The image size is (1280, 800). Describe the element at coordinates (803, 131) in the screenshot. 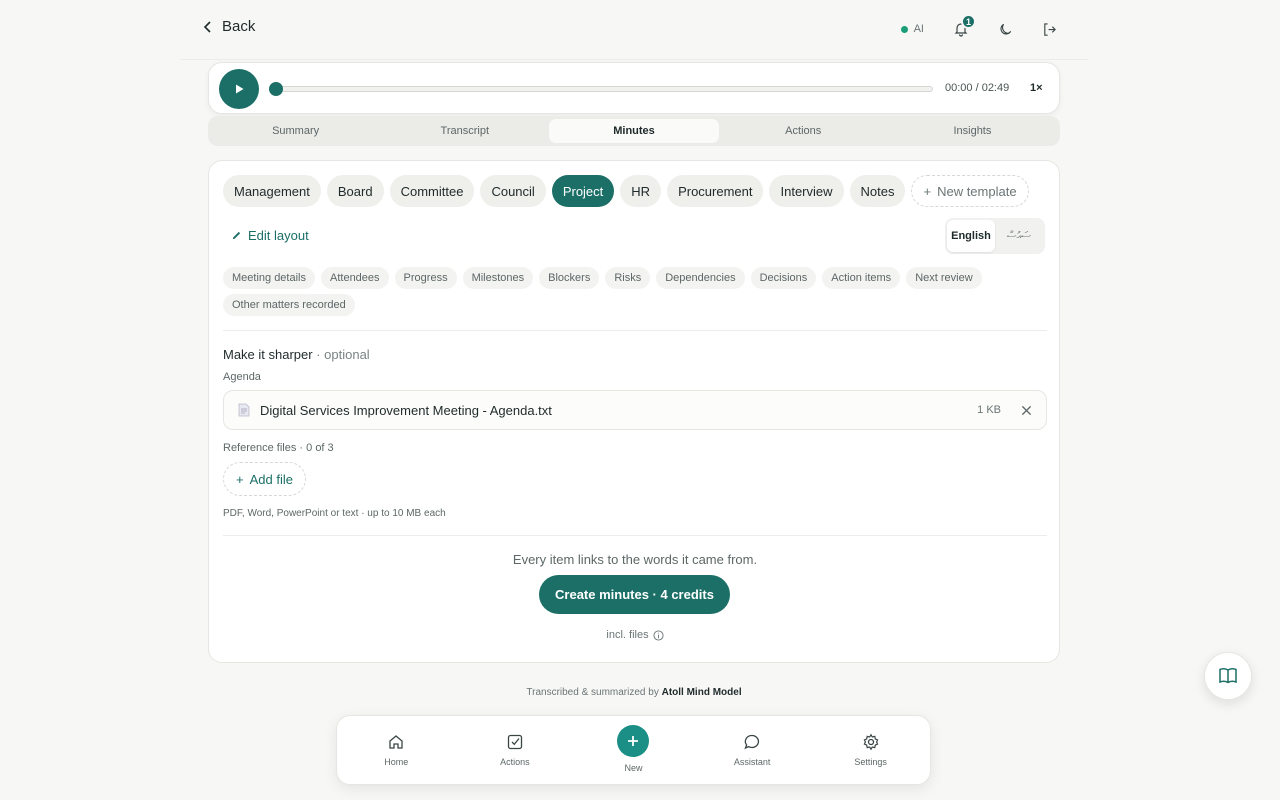

I see `tab-actions: Actions` at that location.